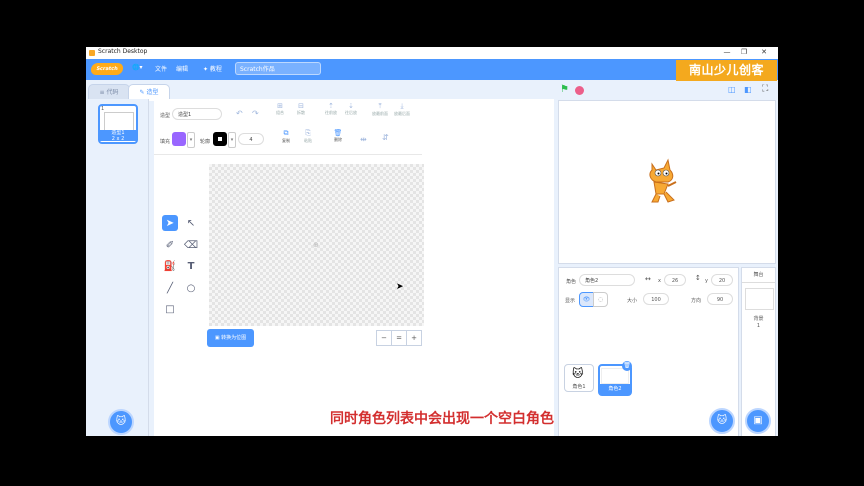  What do you see at coordinates (137, 67) in the screenshot?
I see `globe-menu: 🌐▾` at bounding box center [137, 67].